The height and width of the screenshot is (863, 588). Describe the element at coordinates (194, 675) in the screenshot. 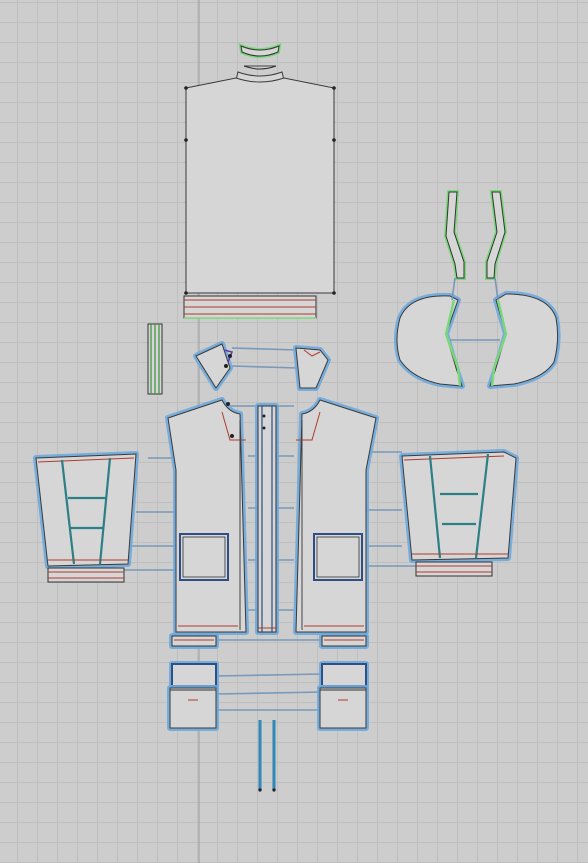

I see `left-pocket-flap` at that location.